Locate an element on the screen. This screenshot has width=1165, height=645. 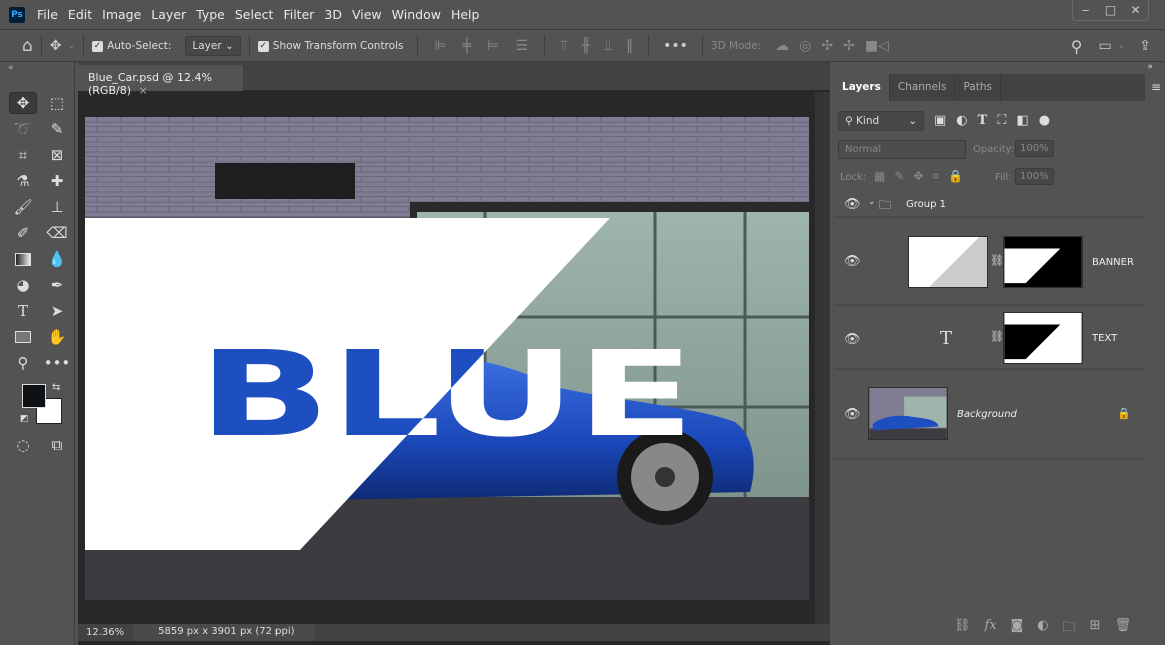
new-group-icon: 🗀 is located at coordinates (1069, 629).